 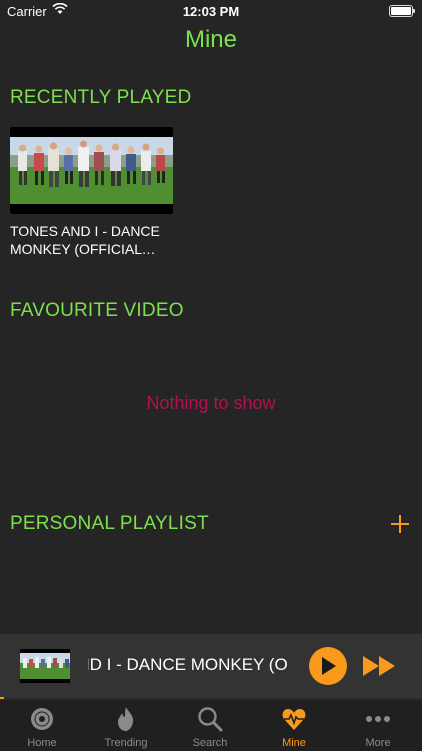 I want to click on fast-forward-button, so click(x=380, y=666).